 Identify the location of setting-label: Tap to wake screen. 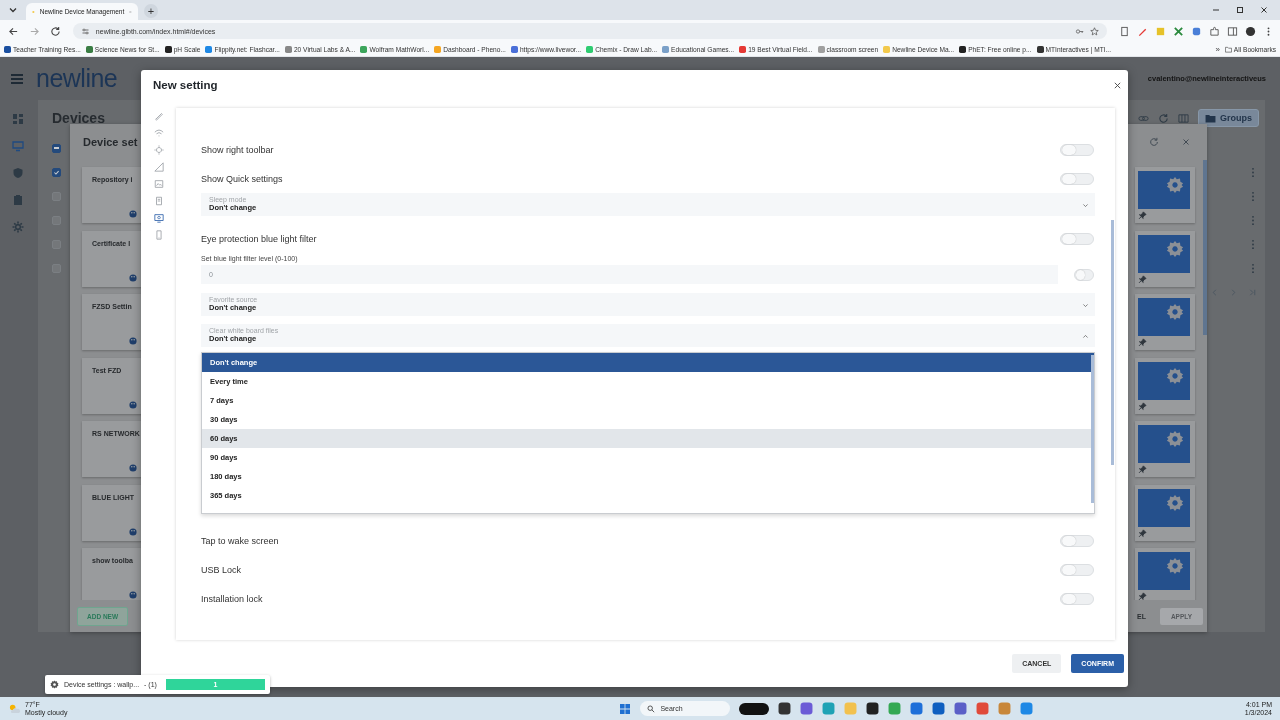
(240, 540).